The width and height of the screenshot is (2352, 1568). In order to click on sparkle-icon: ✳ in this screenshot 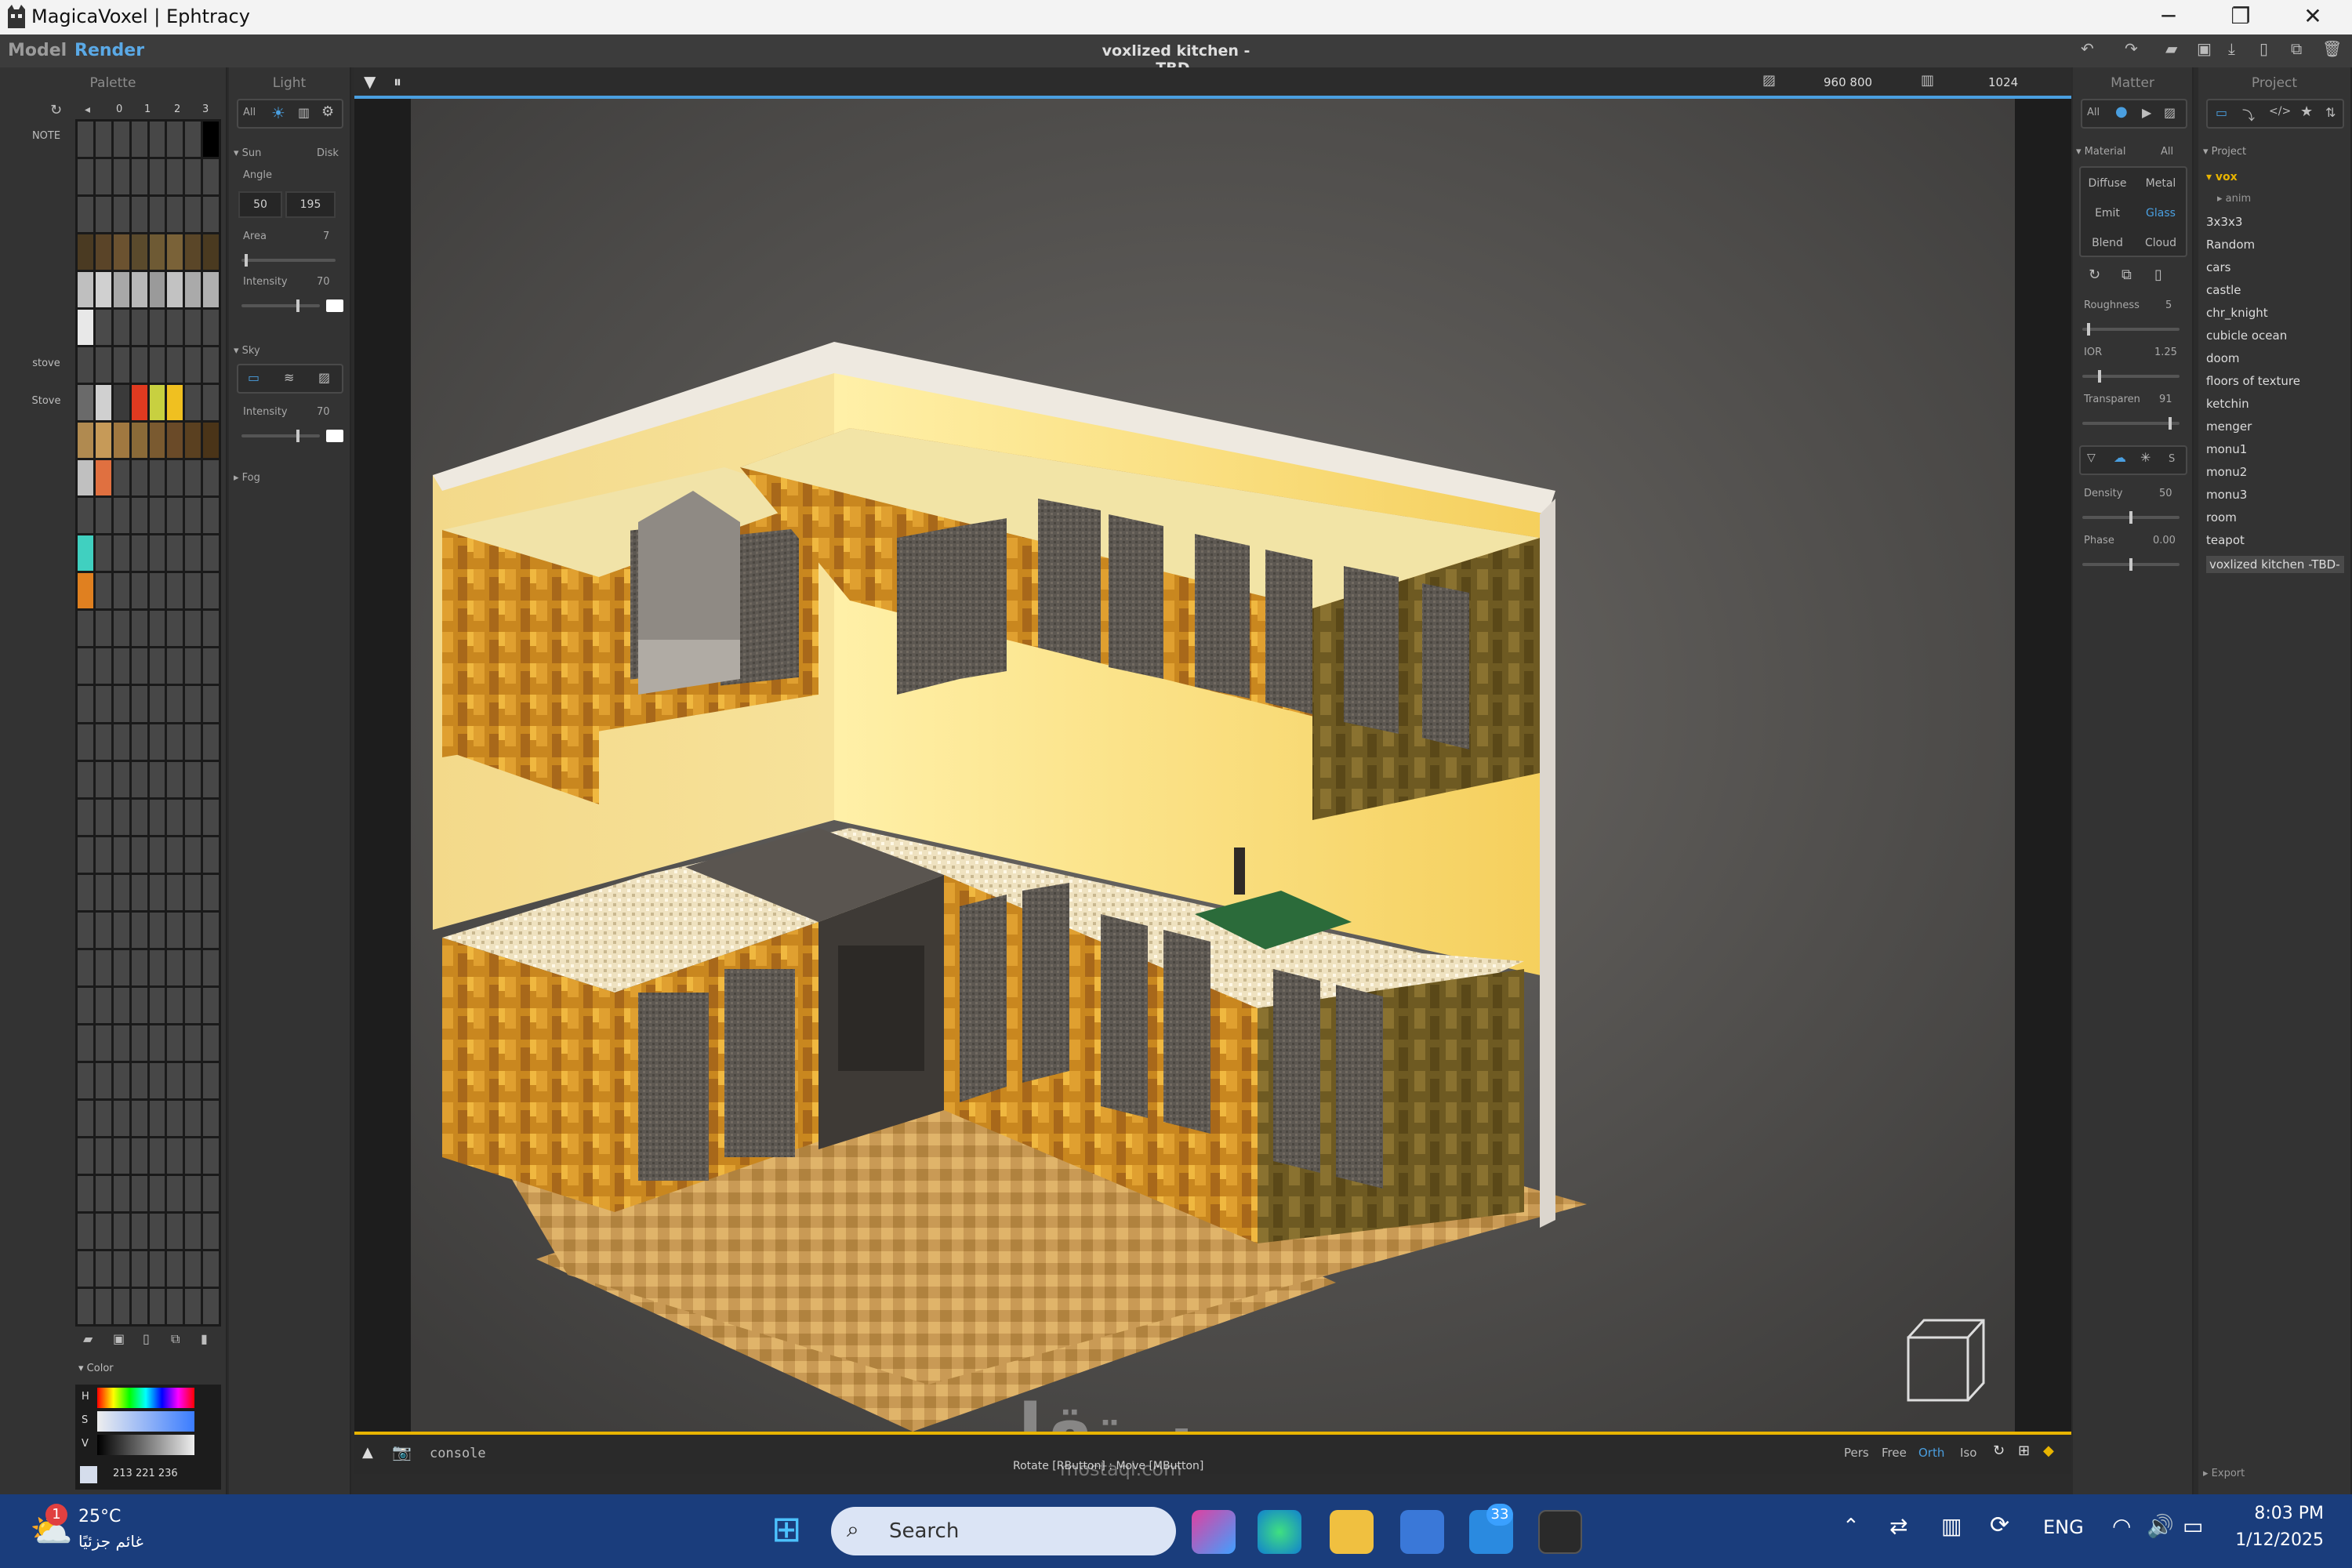, I will do `click(2145, 457)`.